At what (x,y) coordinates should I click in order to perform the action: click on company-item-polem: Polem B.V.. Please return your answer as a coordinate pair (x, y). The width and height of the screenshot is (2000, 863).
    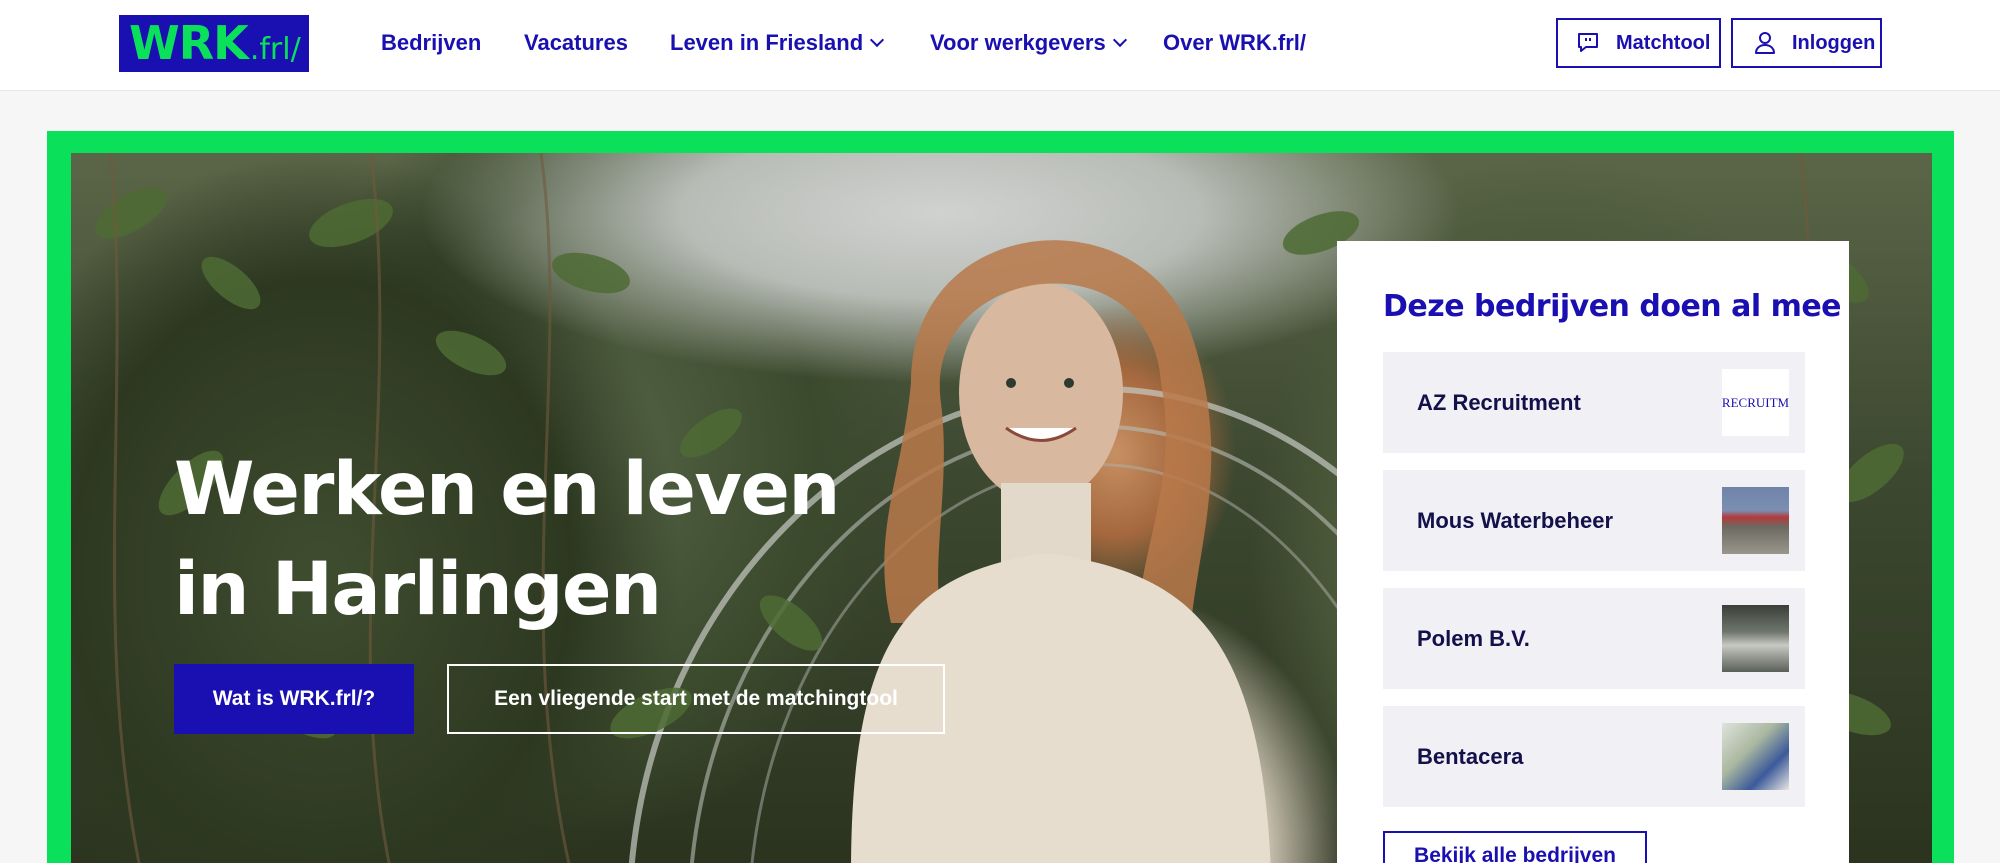
    Looking at the image, I should click on (1594, 638).